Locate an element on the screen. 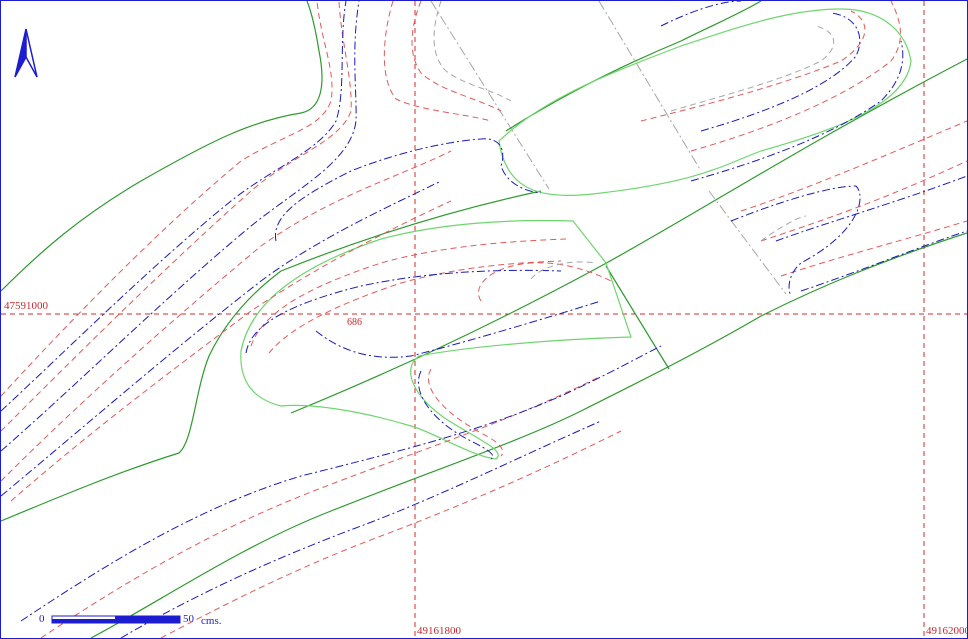  spot-height-label: 686 is located at coordinates (354, 322).